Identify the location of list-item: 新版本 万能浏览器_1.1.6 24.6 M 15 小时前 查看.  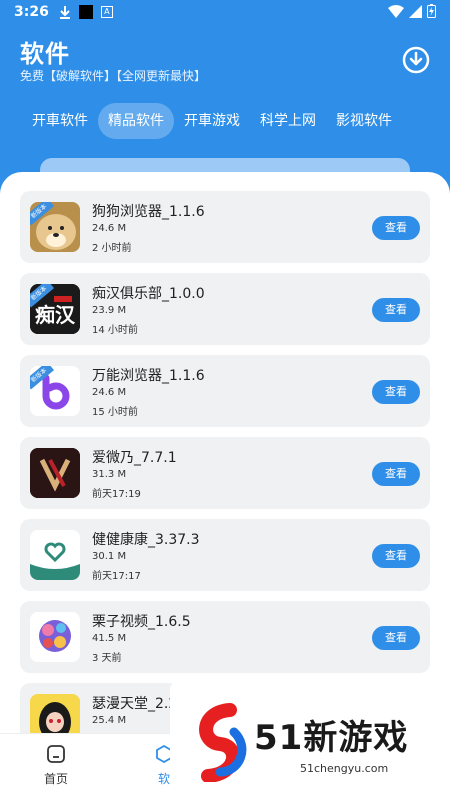
(225, 391).